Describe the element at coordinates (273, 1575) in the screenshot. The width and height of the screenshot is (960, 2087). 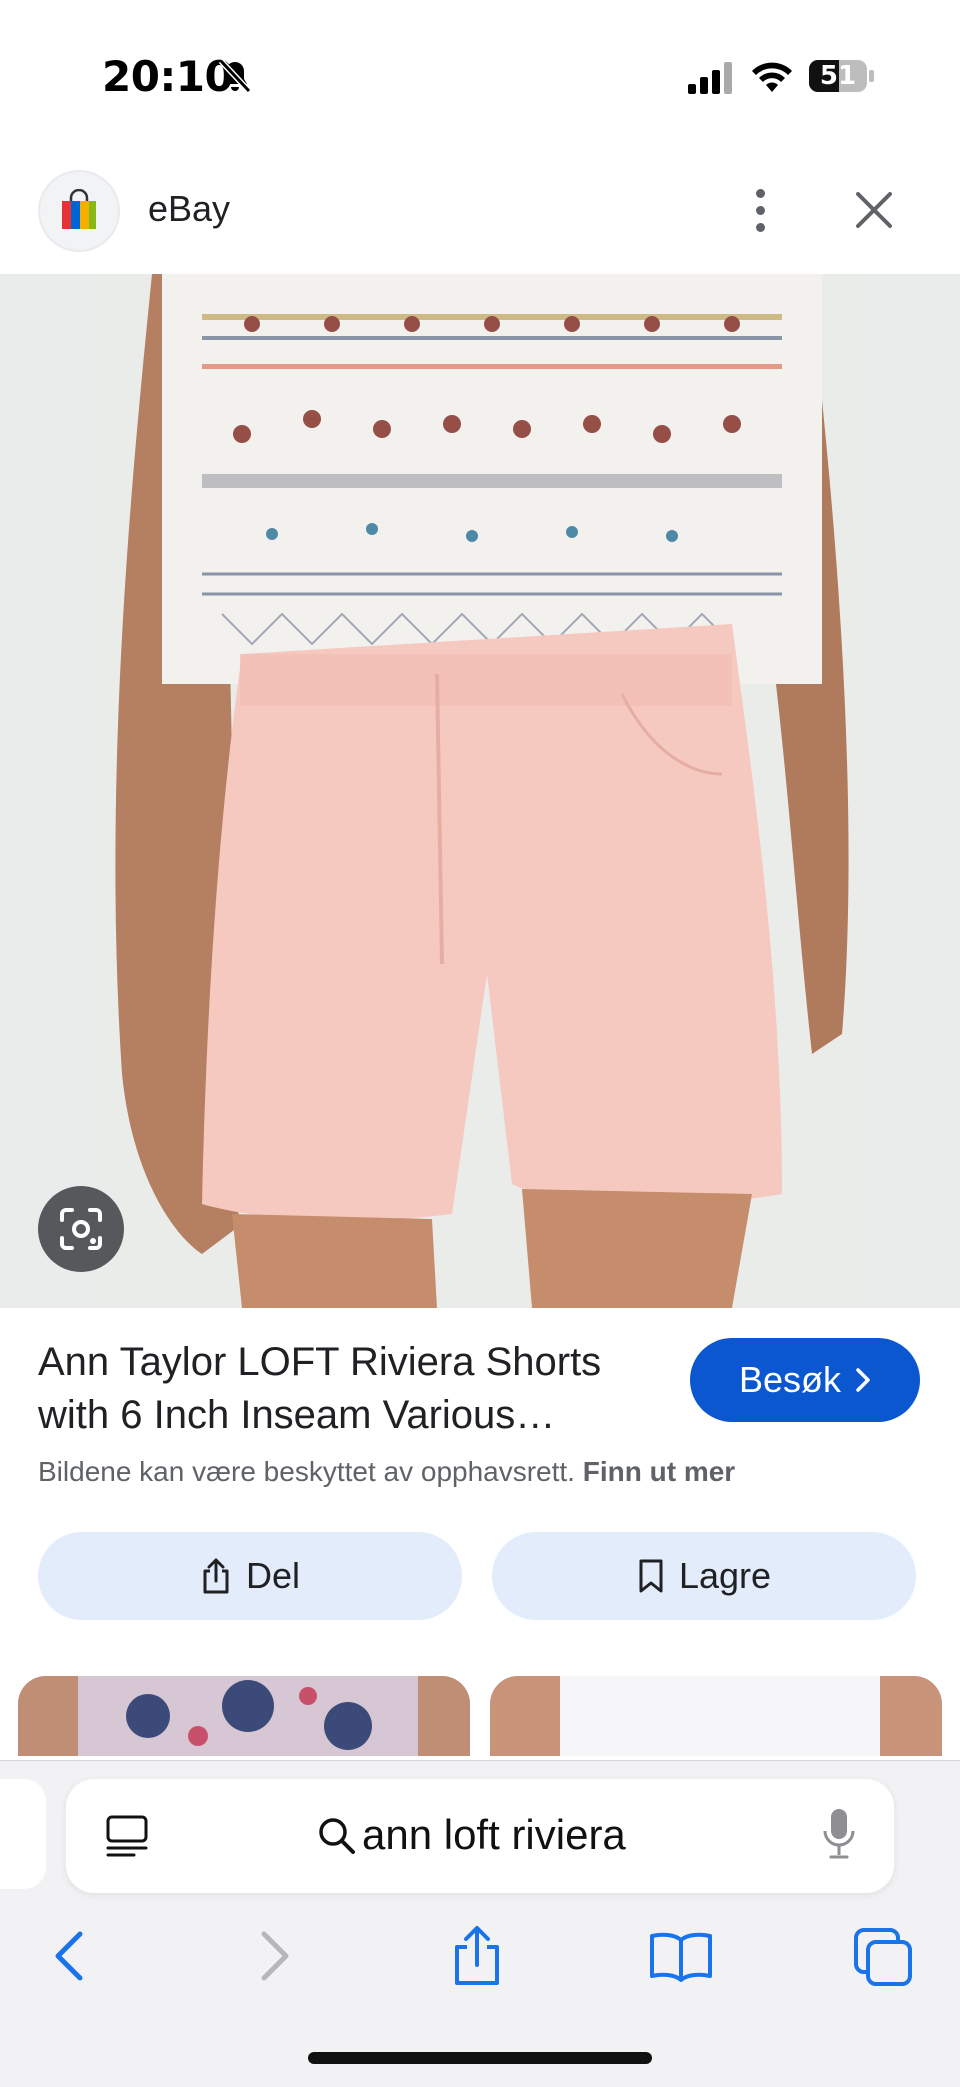
I see `share-label: Del` at that location.